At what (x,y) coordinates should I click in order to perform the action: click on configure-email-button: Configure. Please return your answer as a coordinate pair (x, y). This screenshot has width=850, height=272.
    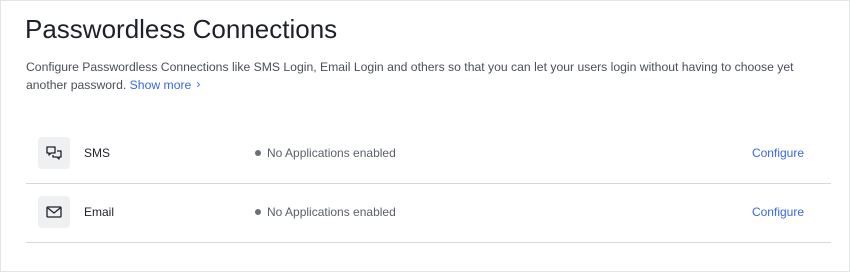
    Looking at the image, I should click on (778, 212).